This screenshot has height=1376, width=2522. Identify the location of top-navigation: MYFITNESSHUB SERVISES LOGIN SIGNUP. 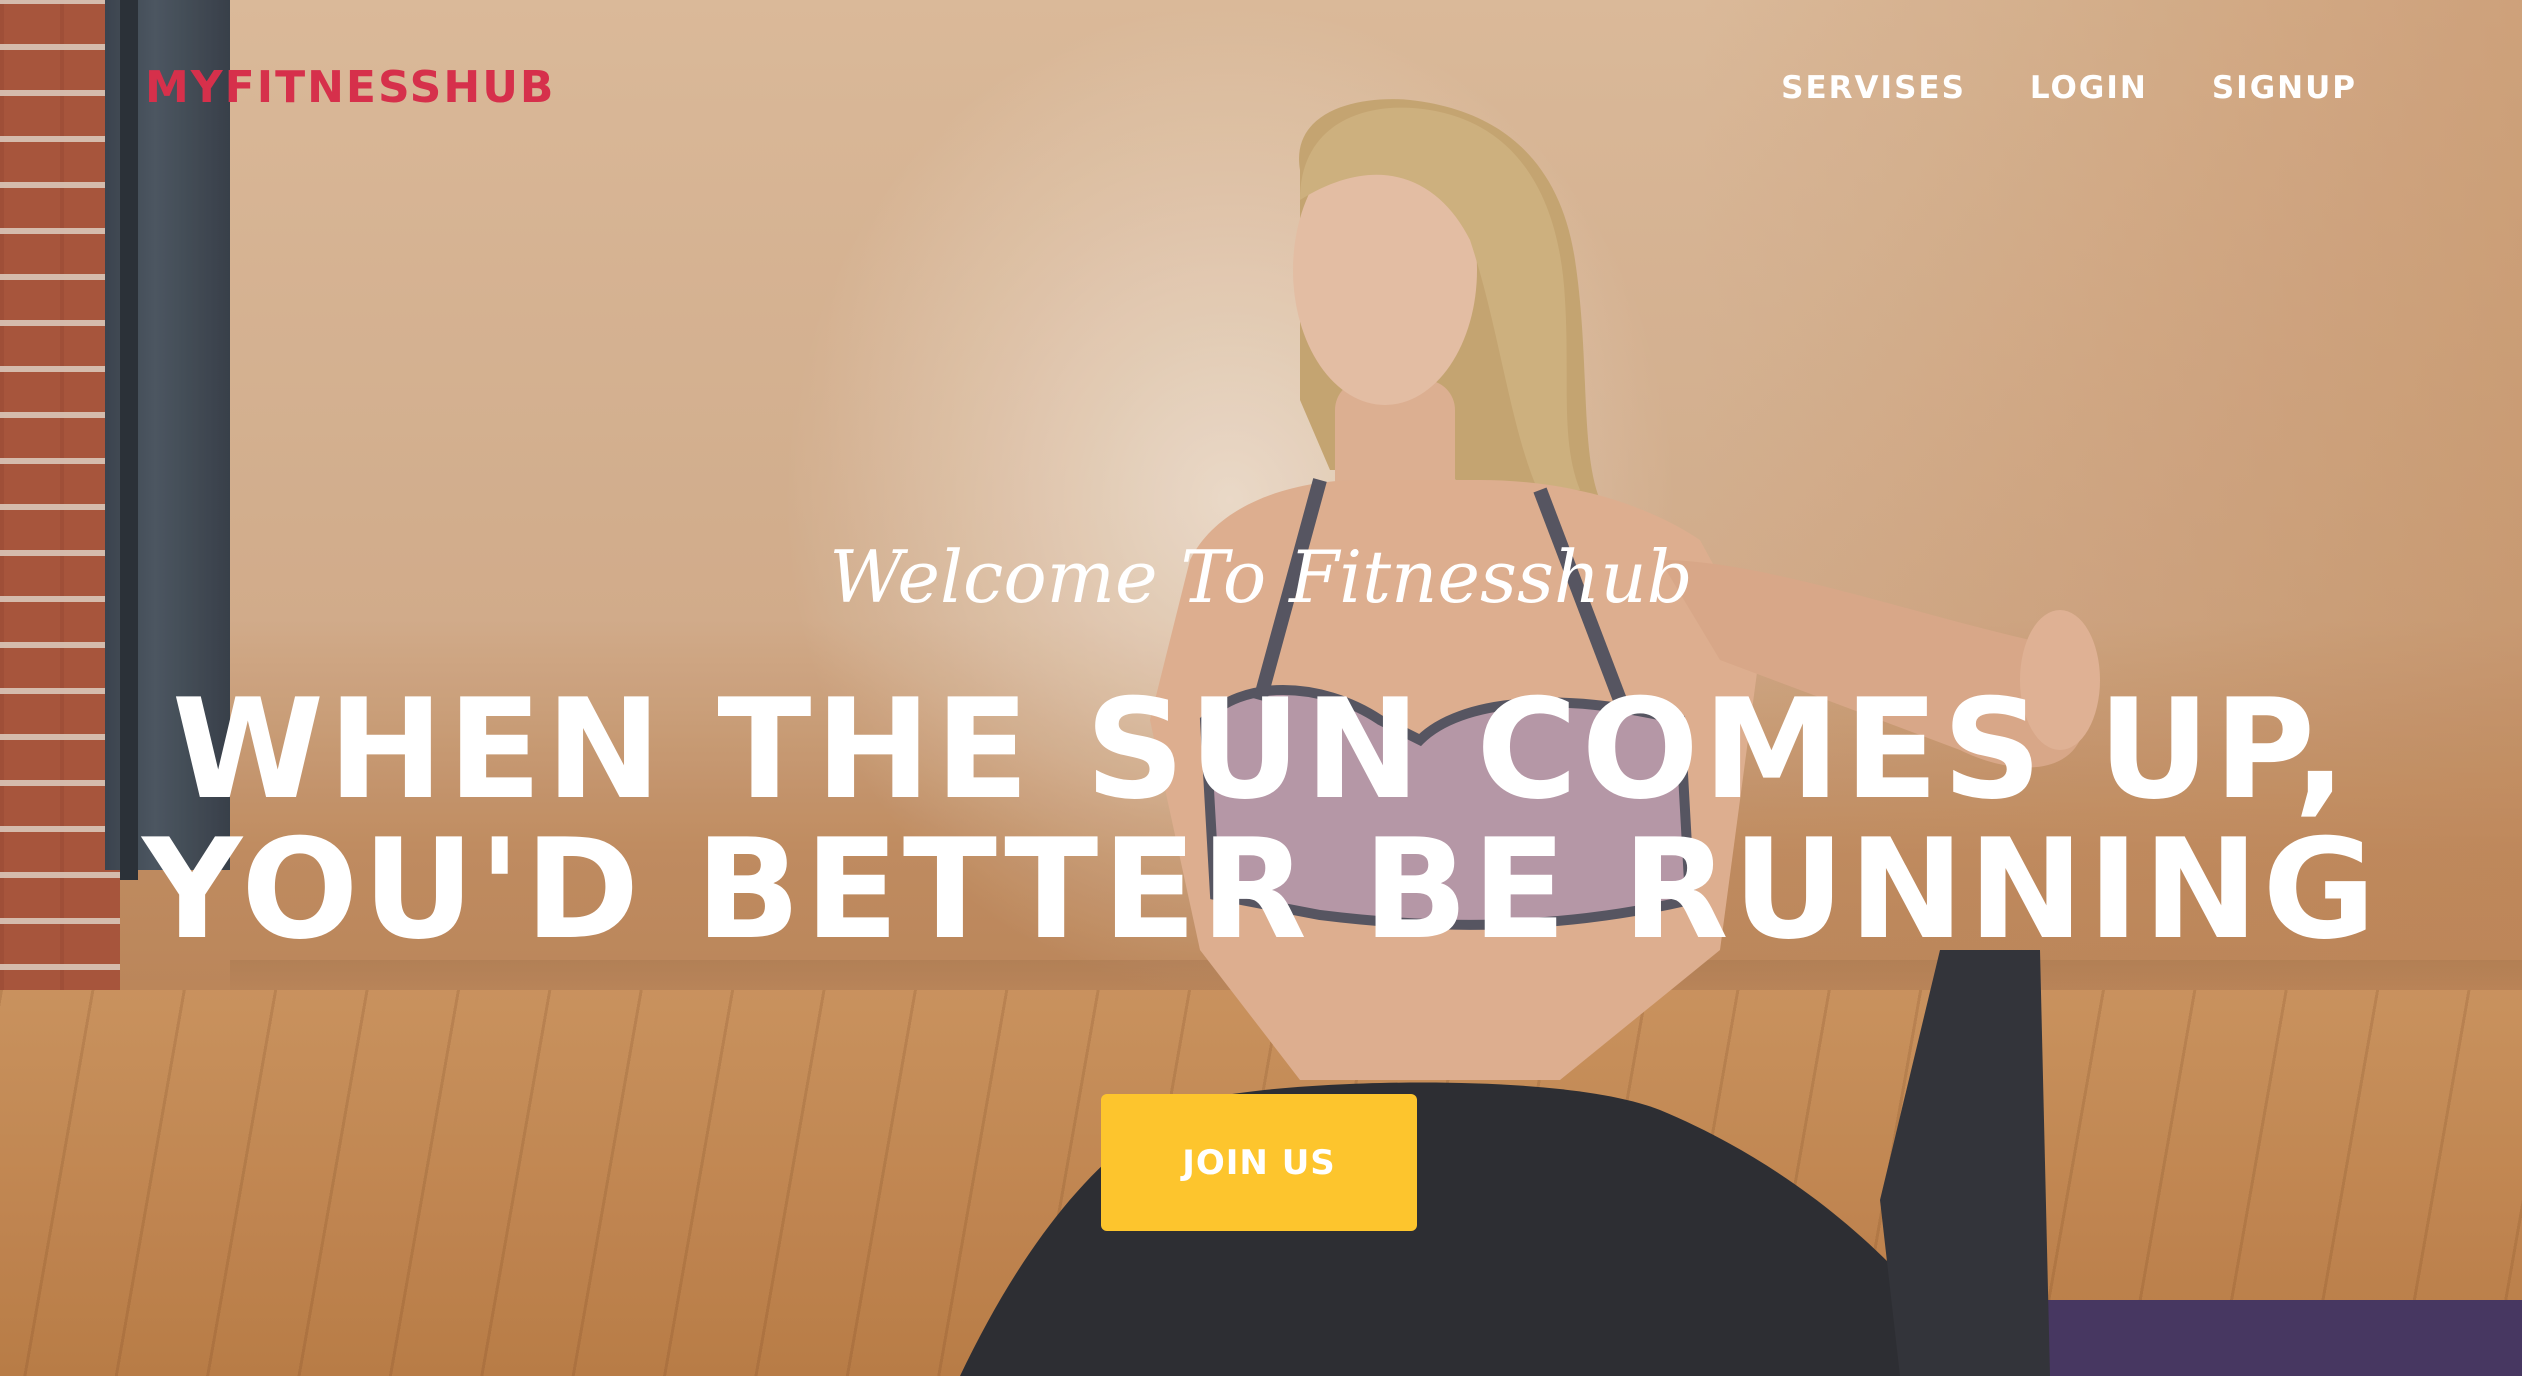
(1261, 90).